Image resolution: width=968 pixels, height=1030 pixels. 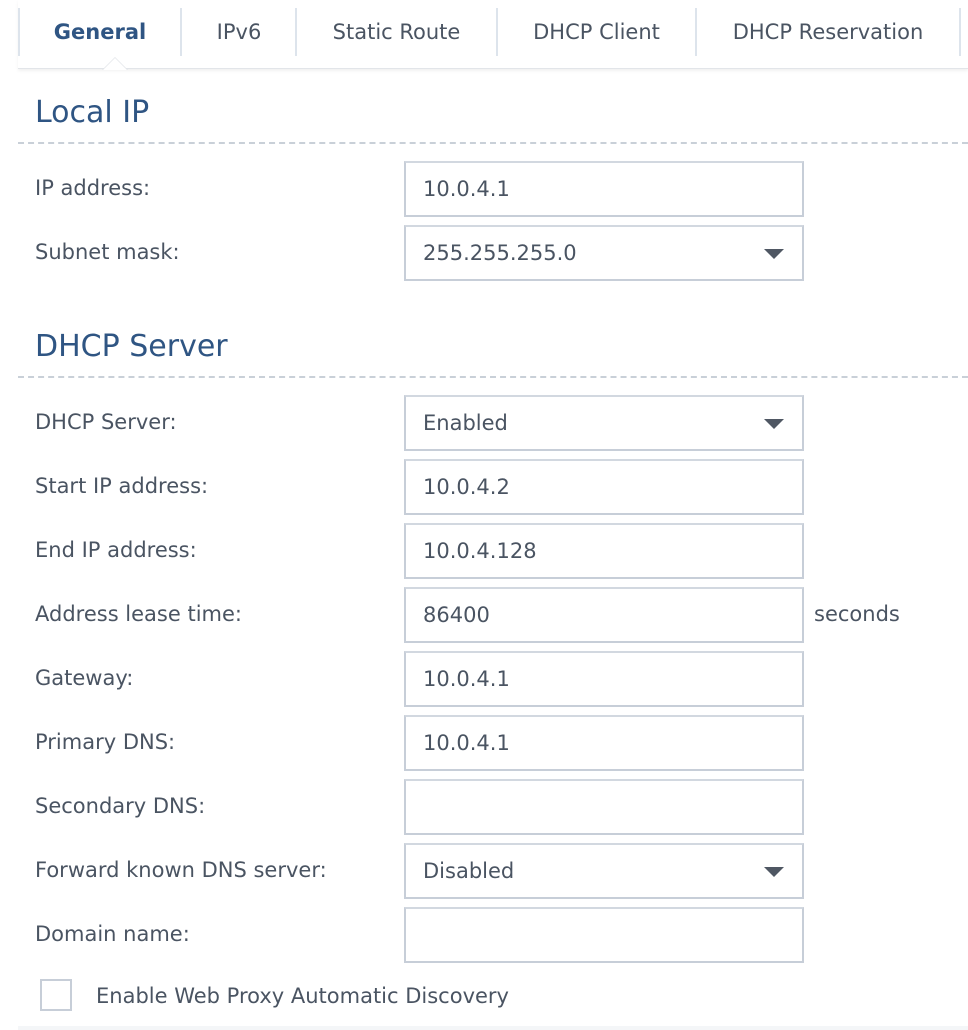 What do you see at coordinates (106, 422) in the screenshot?
I see `dhcp-server-label: DHCP Server:` at bounding box center [106, 422].